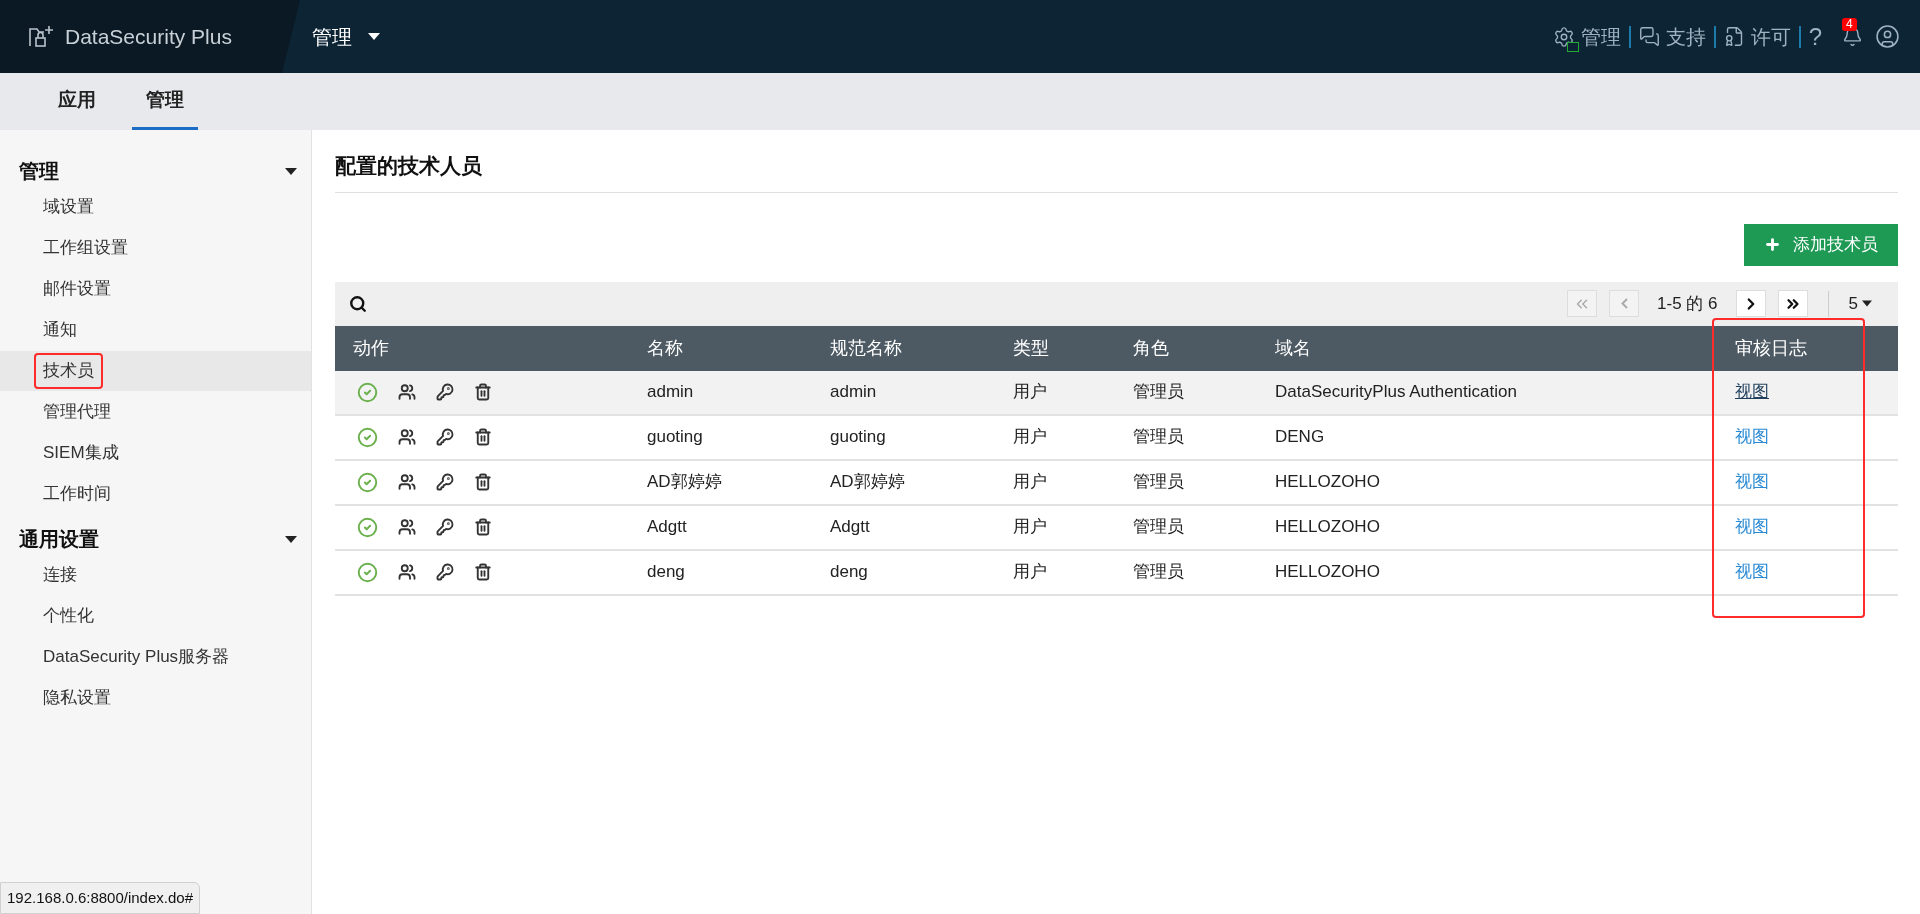  I want to click on sidebar-item: 技术员, so click(155, 371).